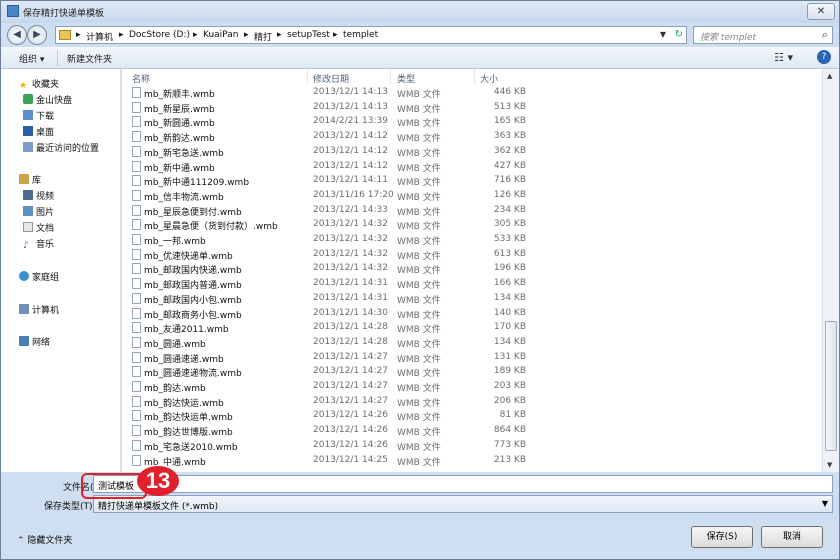  I want to click on file-size: 234 KB, so click(509, 209).